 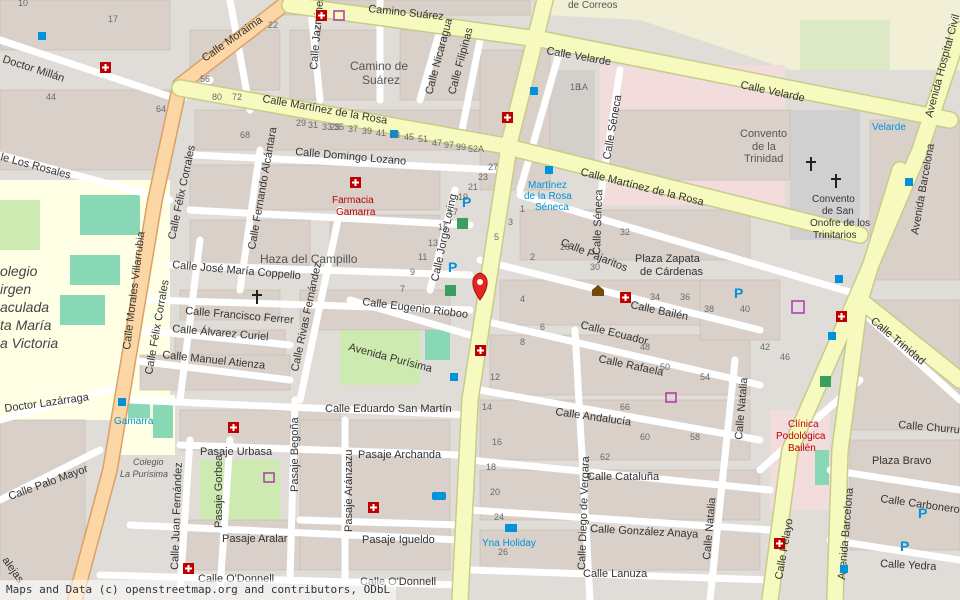 What do you see at coordinates (495, 492) in the screenshot?
I see `house-number: 20` at bounding box center [495, 492].